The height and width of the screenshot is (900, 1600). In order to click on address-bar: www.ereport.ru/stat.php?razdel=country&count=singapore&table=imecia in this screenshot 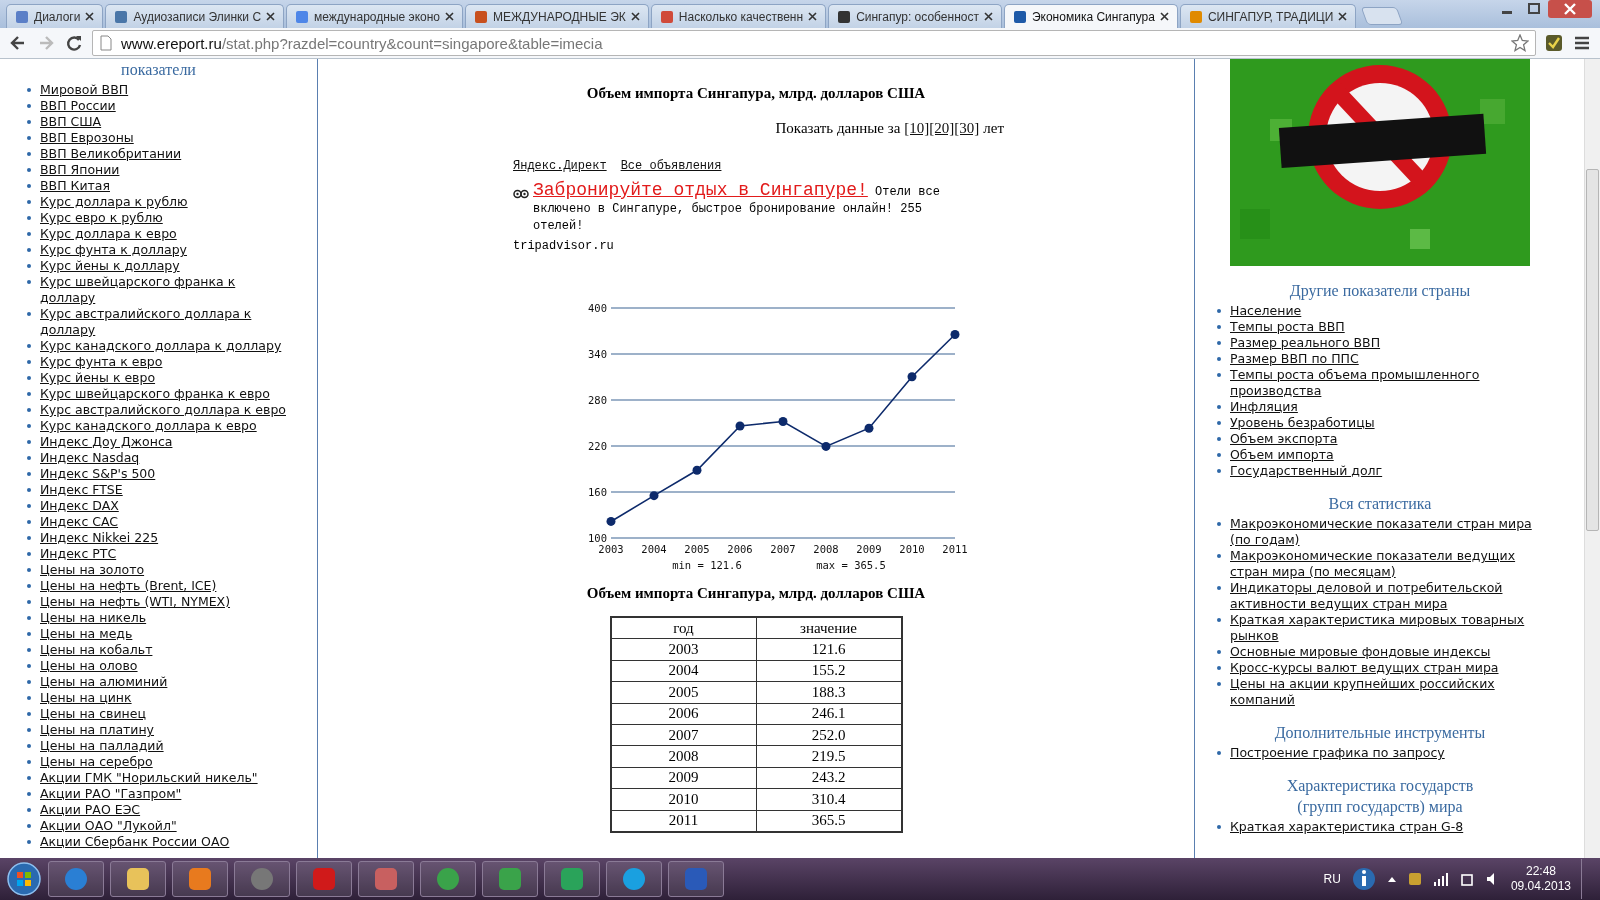, I will do `click(814, 43)`.